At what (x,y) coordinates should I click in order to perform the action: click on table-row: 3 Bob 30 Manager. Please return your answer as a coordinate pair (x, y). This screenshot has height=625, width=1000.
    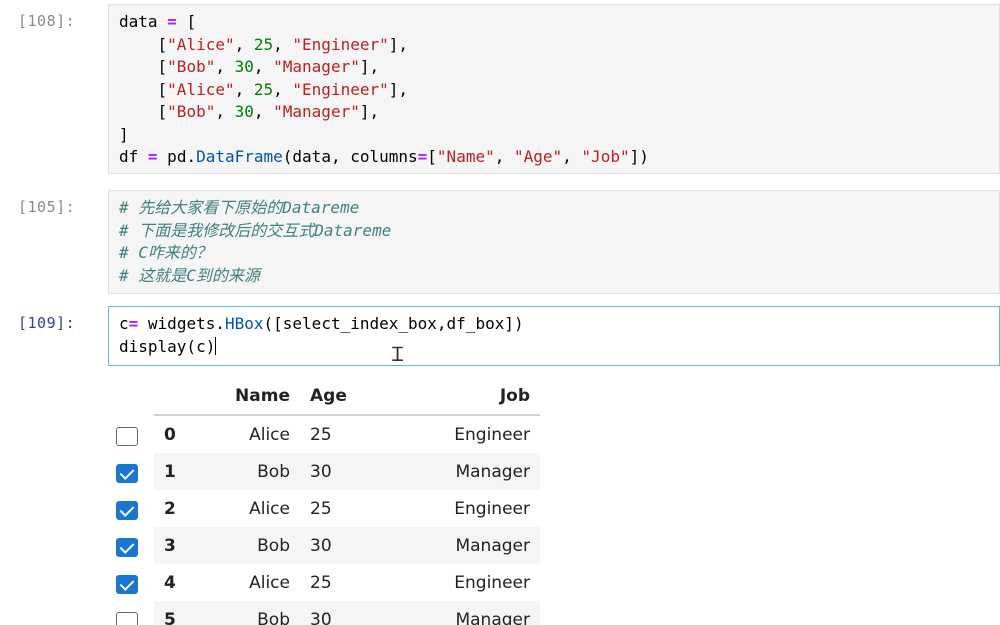
    Looking at the image, I should click on (347, 545).